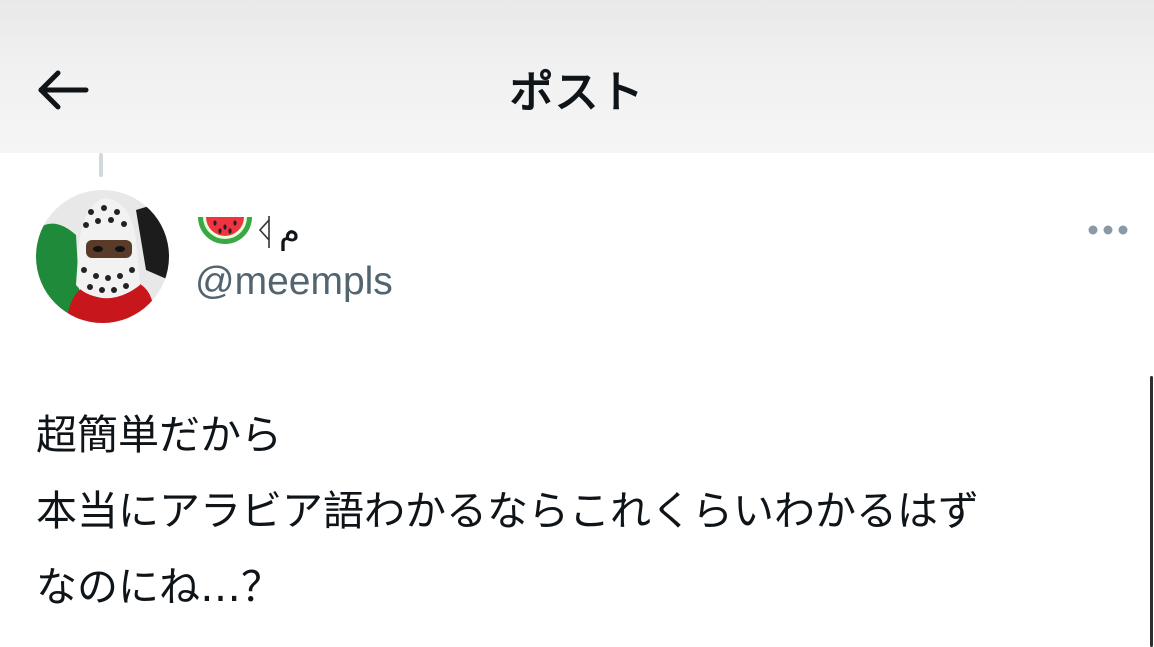 Image resolution: width=1154 pixels, height=647 pixels. Describe the element at coordinates (507, 511) in the screenshot. I see `post-line: 本当にアラビア語わかるならこれくらいわかるはず` at that location.